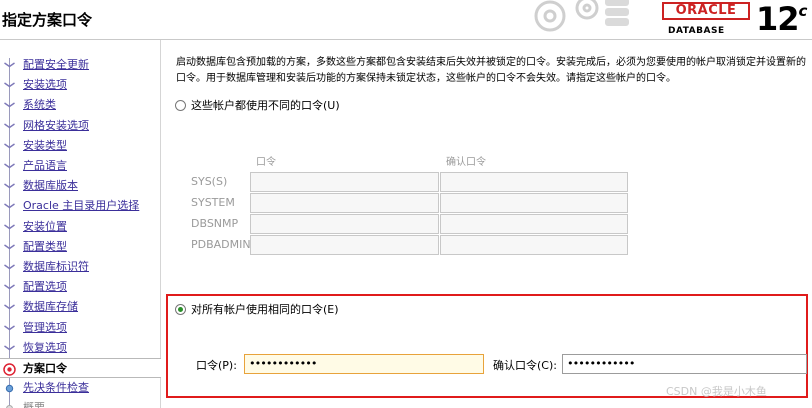 The image size is (812, 408). What do you see at coordinates (684, 364) in the screenshot?
I see `confirm-password-input: ••••••••••••` at bounding box center [684, 364].